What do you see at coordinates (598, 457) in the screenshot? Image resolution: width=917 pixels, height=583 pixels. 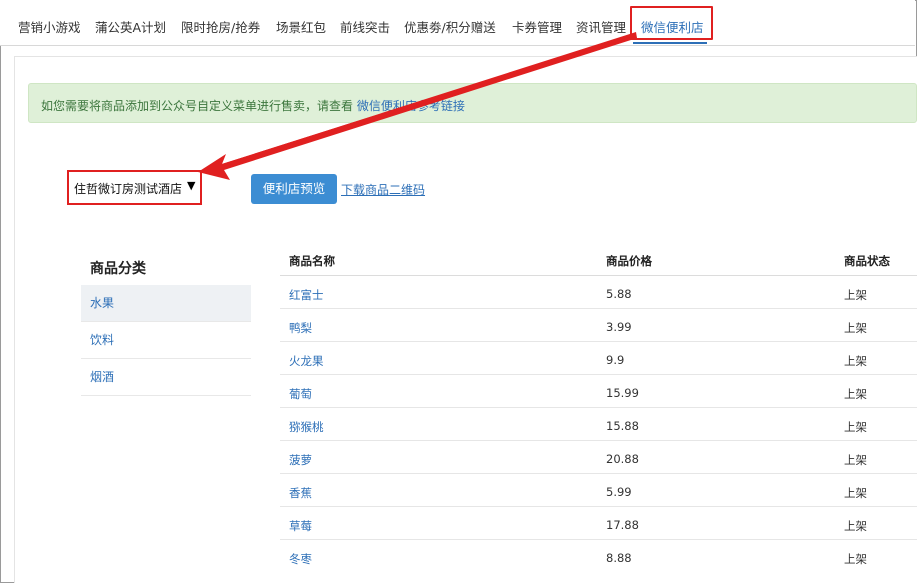 I see `table-row: 菠萝 20.88 上架` at bounding box center [598, 457].